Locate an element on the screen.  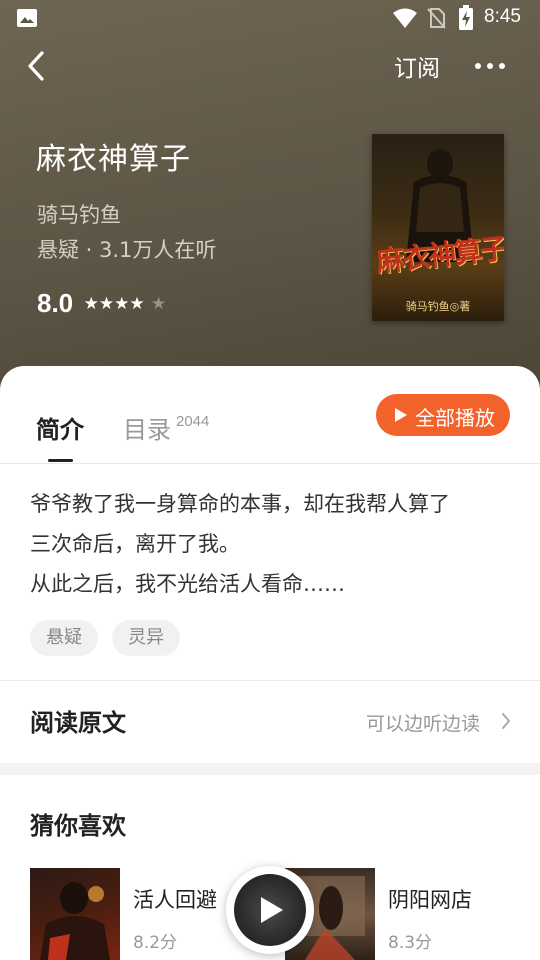
read-original-hint: 可以边听边读 is located at coordinates (423, 724).